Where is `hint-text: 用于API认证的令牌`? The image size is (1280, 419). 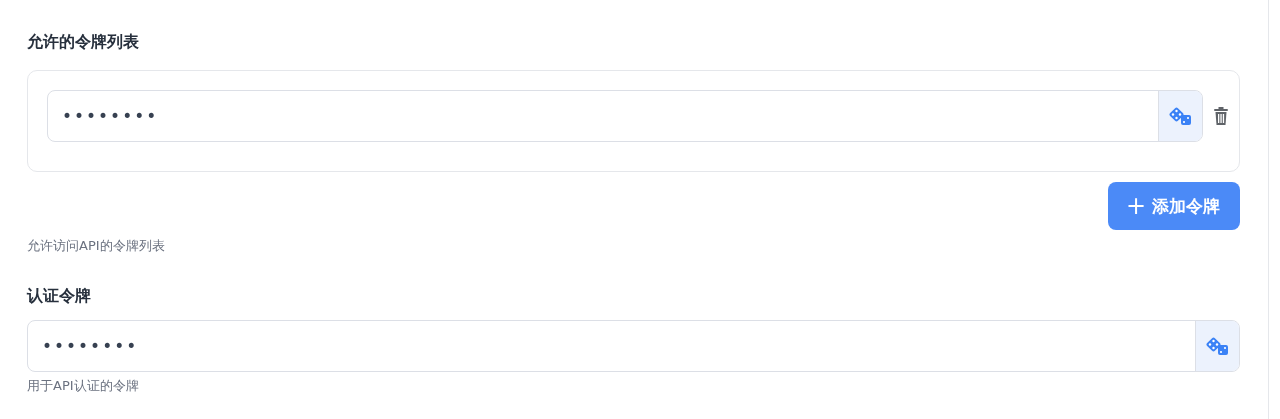
hint-text: 用于API认证的令牌 is located at coordinates (83, 386).